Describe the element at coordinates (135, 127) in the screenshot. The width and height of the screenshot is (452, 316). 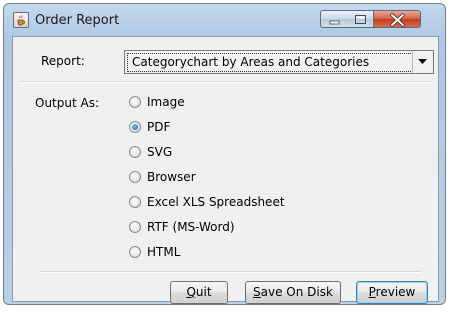
I see `radio-button-selected` at that location.